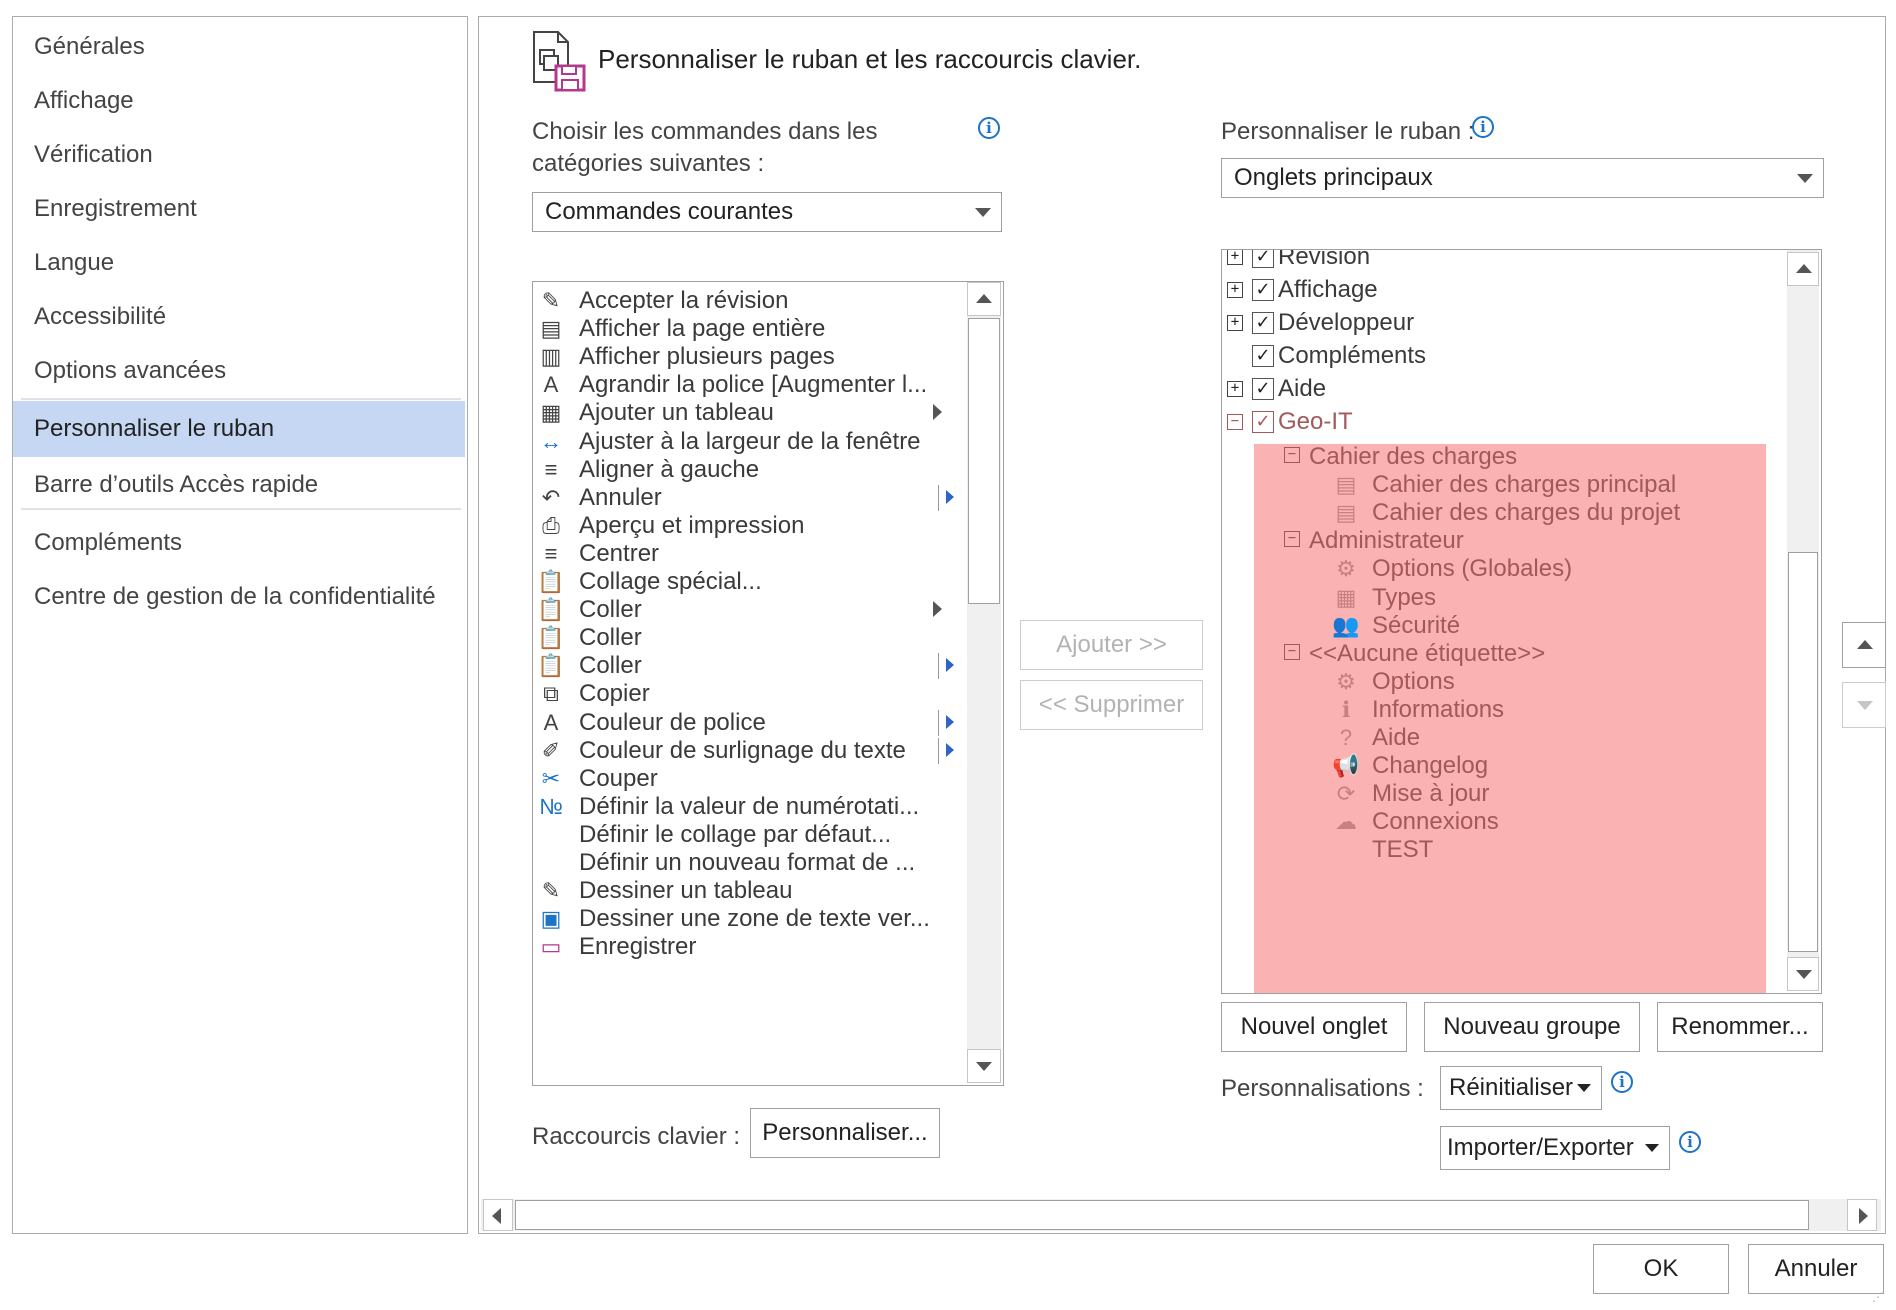 Image resolution: width=1896 pixels, height=1310 pixels. Describe the element at coordinates (239, 429) in the screenshot. I see `nav-item-personnaliser-ruban: Personnaliser le ruban` at that location.